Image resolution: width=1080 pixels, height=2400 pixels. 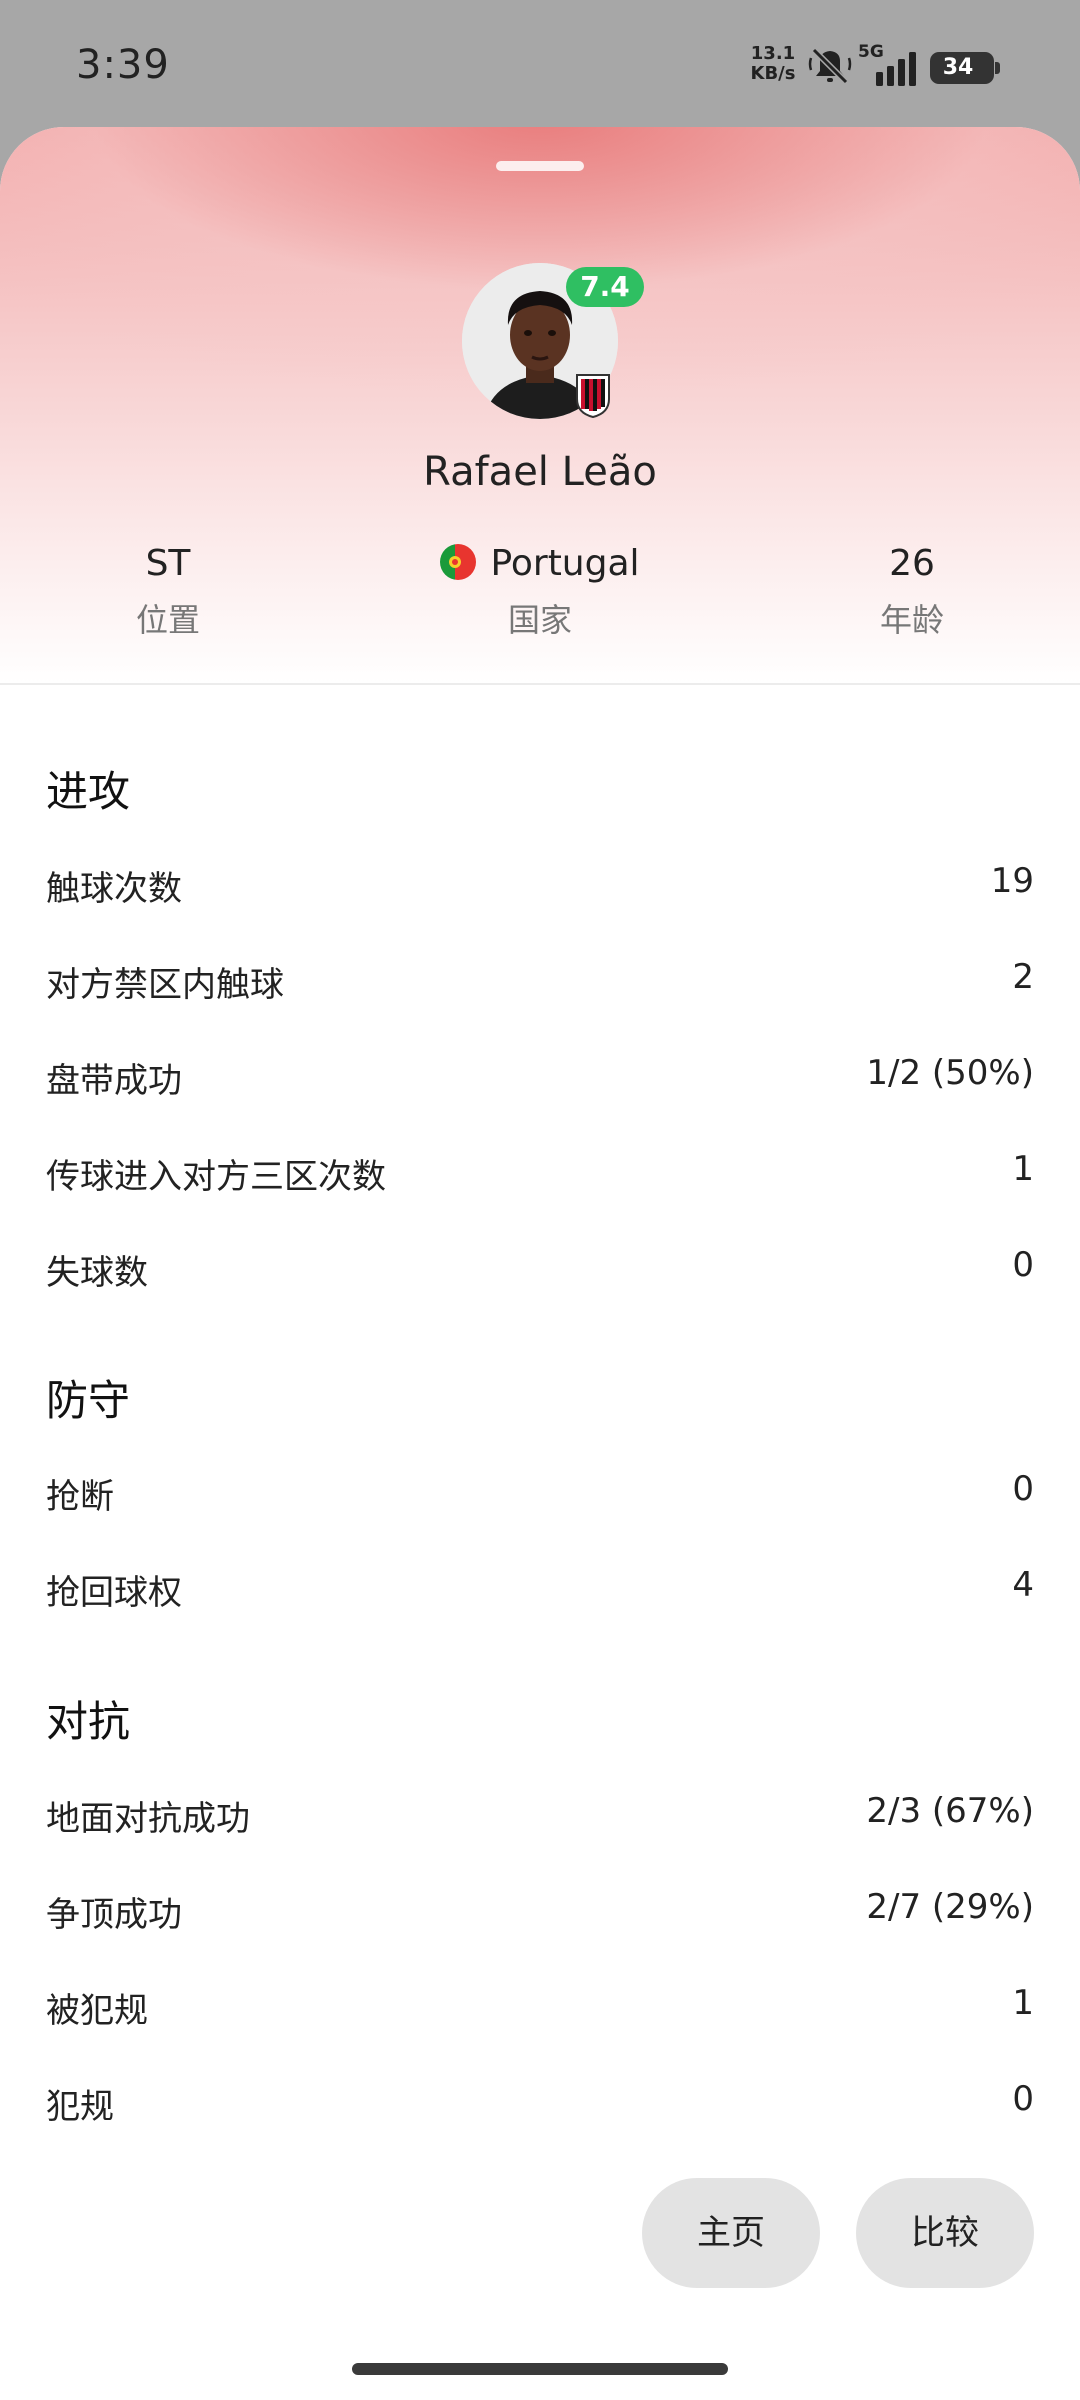 What do you see at coordinates (540, 982) in the screenshot?
I see `stat-row-touches-in-box: 对方禁区内触球 2` at bounding box center [540, 982].